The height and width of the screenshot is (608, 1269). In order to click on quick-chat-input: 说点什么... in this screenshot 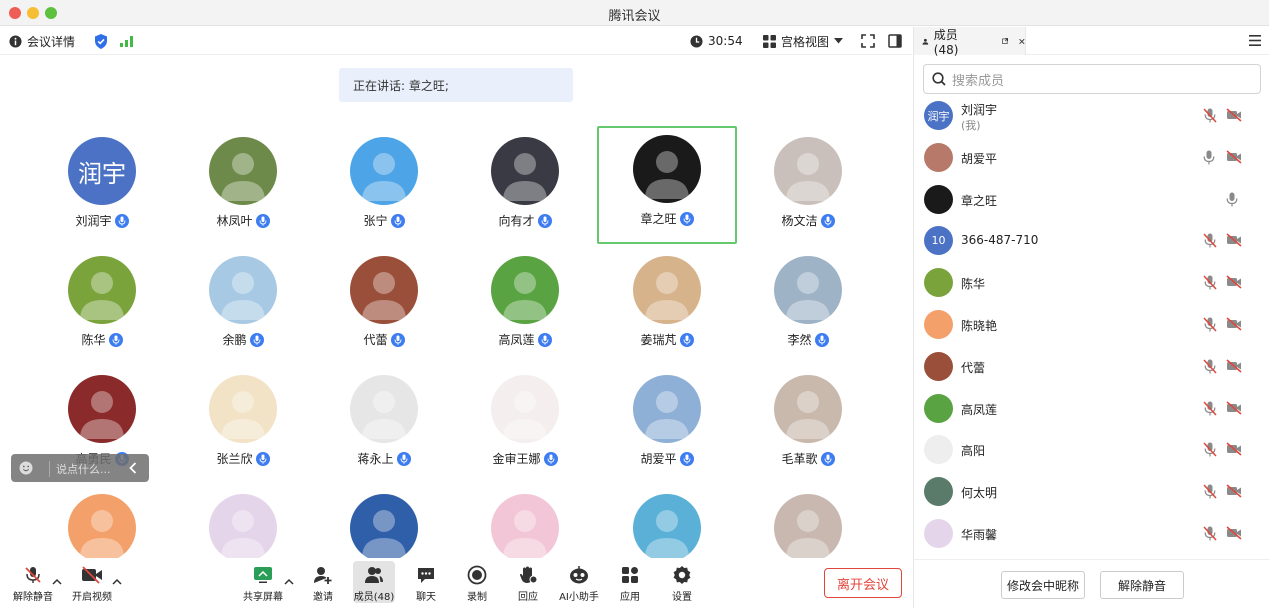, I will do `click(80, 469)`.